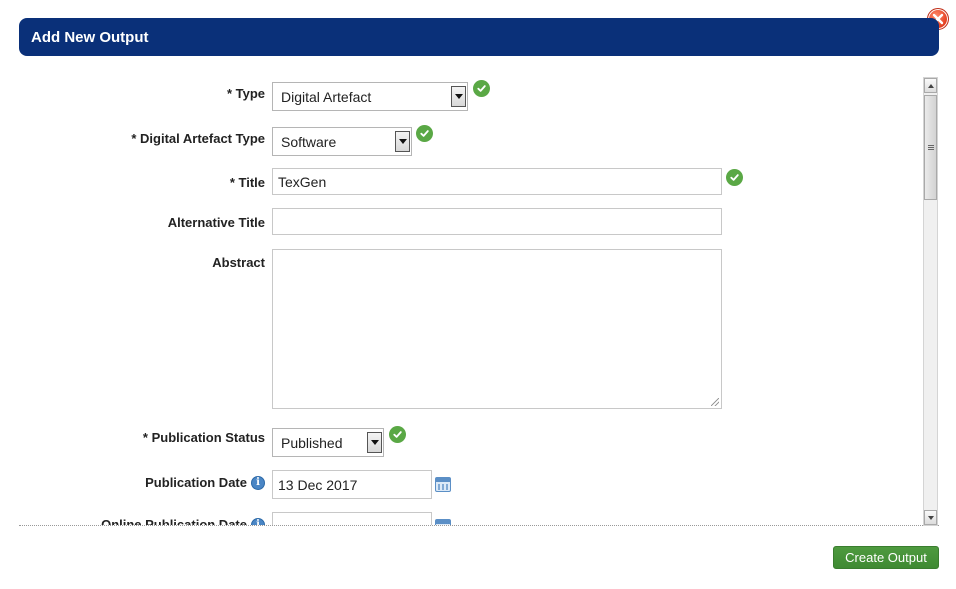 This screenshot has height=589, width=956. What do you see at coordinates (247, 182) in the screenshot?
I see `title-label: * Title` at bounding box center [247, 182].